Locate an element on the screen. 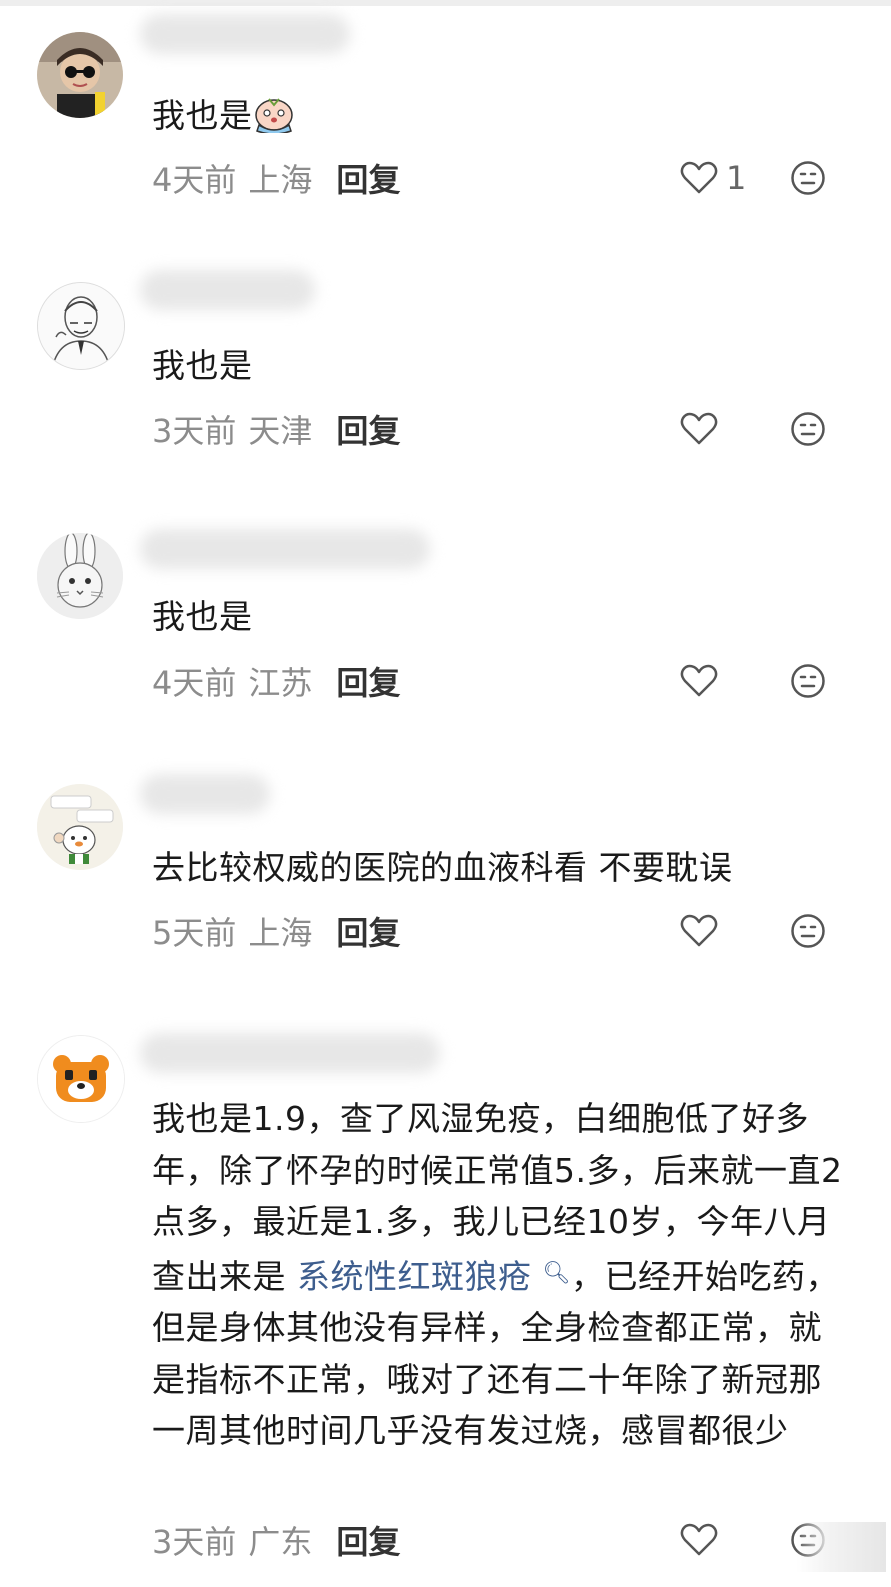 The image size is (891, 1587). comment-text: 去比较权威的医院的血液科看 不要耽误 is located at coordinates (502, 868).